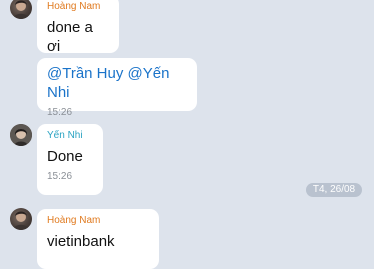  Describe the element at coordinates (70, 37) in the screenshot. I see `message-text: done a ơi` at that location.